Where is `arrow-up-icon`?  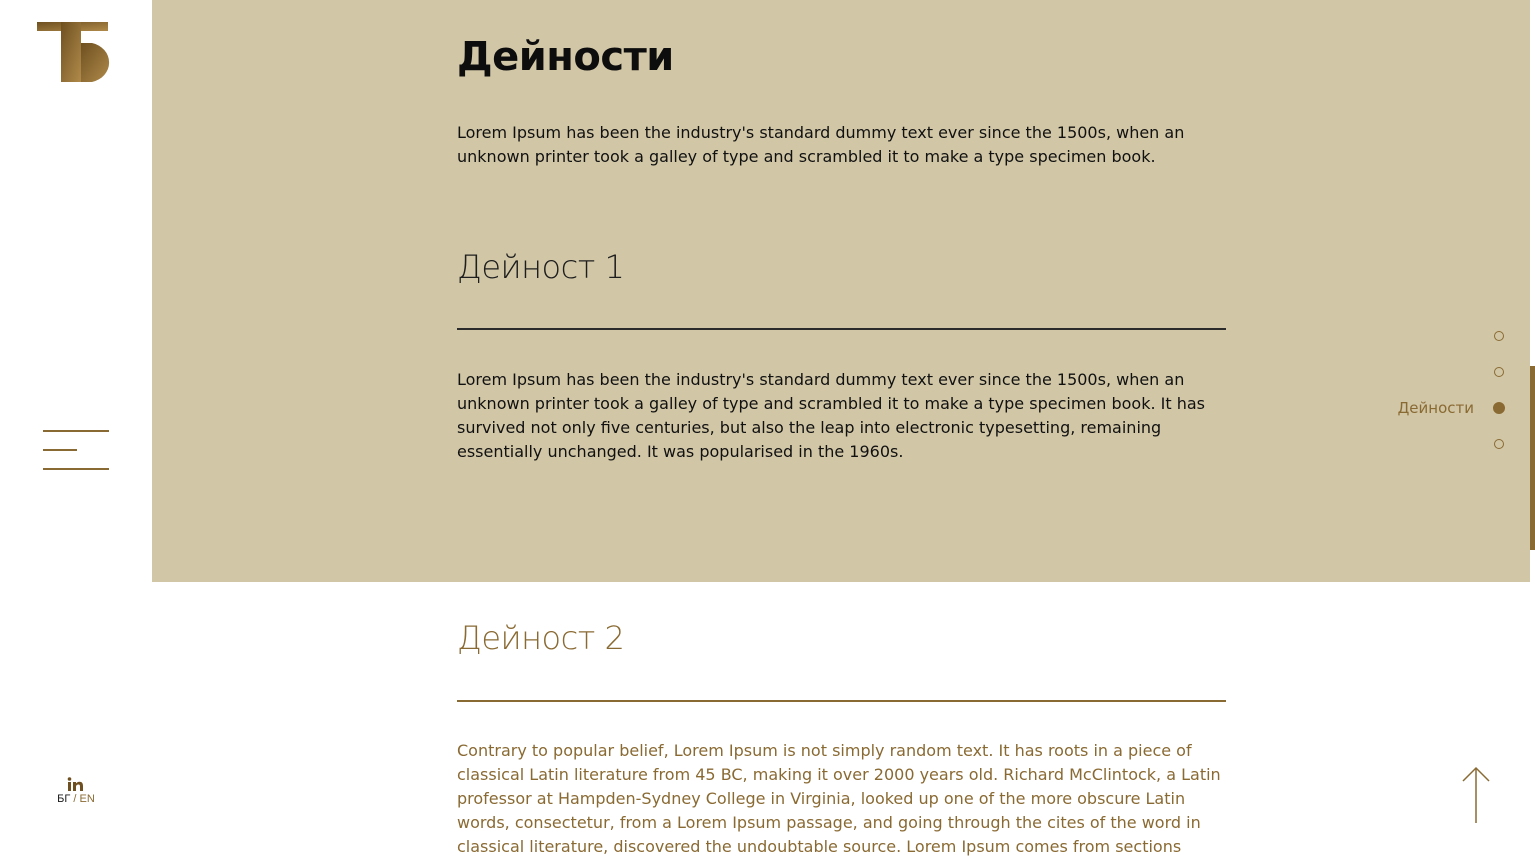 arrow-up-icon is located at coordinates (1476, 795).